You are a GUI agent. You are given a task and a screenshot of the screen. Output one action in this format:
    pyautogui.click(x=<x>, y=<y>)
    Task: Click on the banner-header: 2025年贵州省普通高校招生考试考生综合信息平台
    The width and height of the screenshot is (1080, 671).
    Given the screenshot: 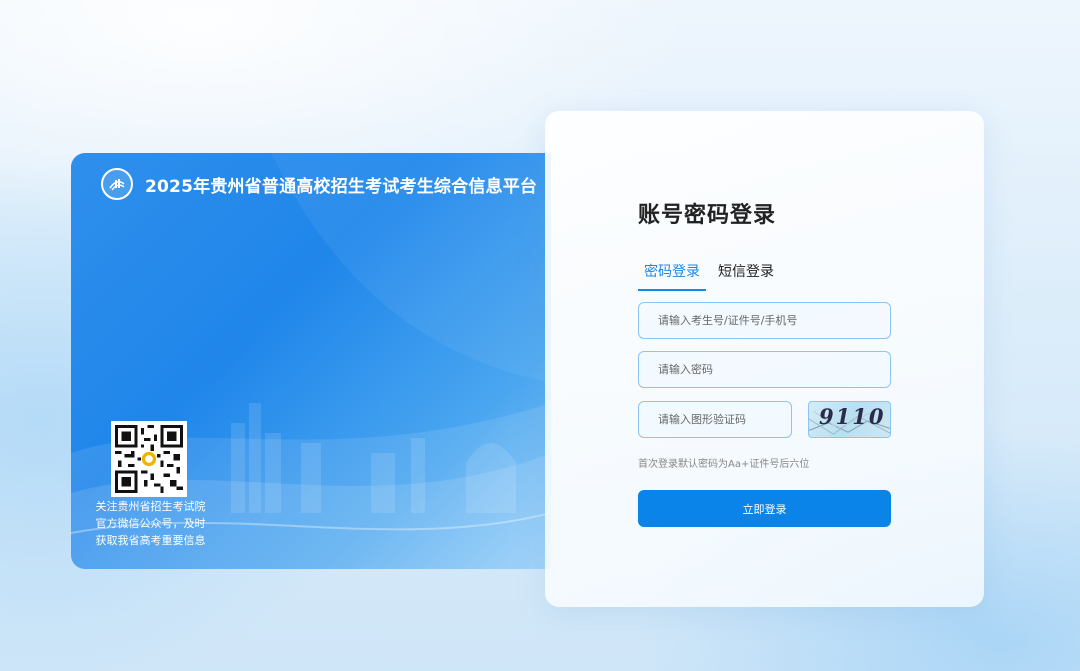 What is the action you would take?
    pyautogui.click(x=319, y=184)
    